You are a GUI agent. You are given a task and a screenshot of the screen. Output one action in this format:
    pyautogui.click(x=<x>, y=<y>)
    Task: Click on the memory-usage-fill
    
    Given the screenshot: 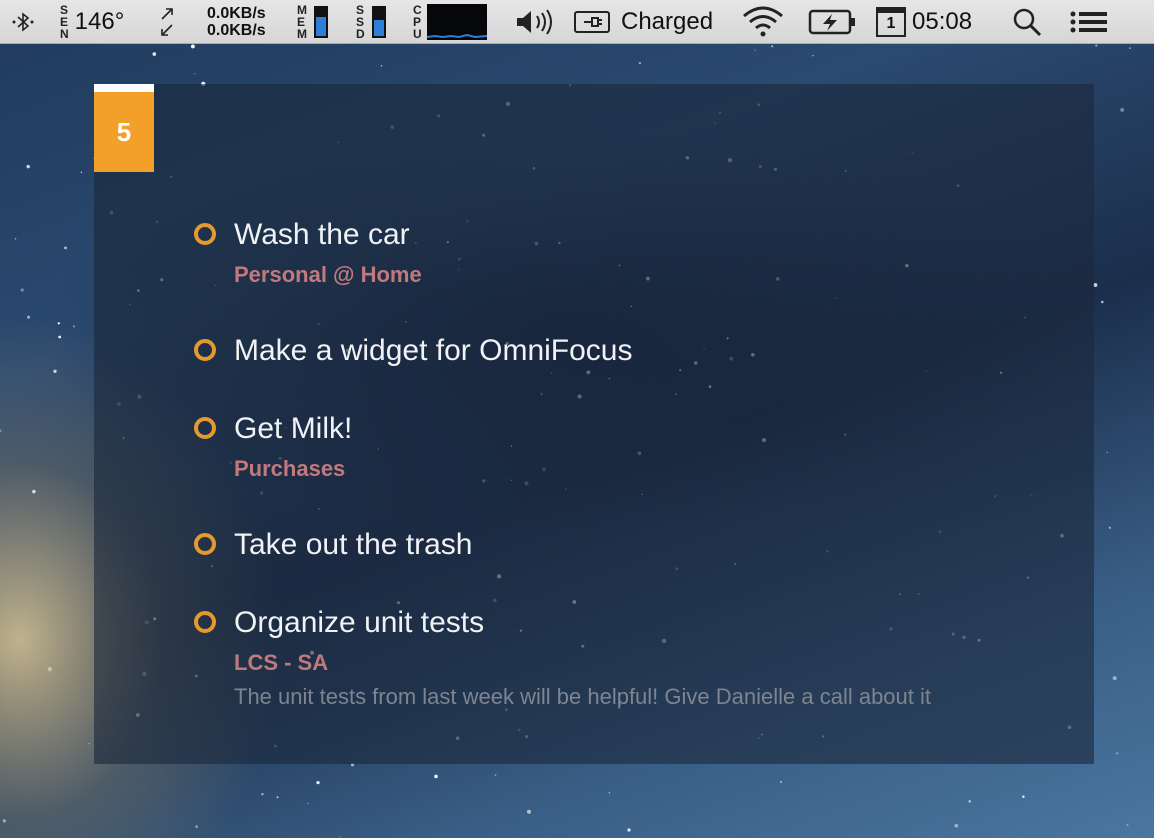 What is the action you would take?
    pyautogui.click(x=321, y=26)
    